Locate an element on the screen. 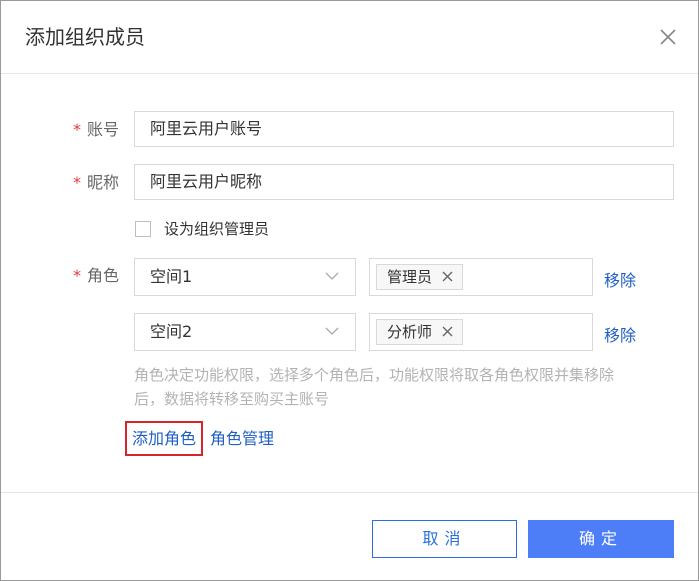 The height and width of the screenshot is (581, 699). role-tag-label: 分析师 is located at coordinates (410, 332).